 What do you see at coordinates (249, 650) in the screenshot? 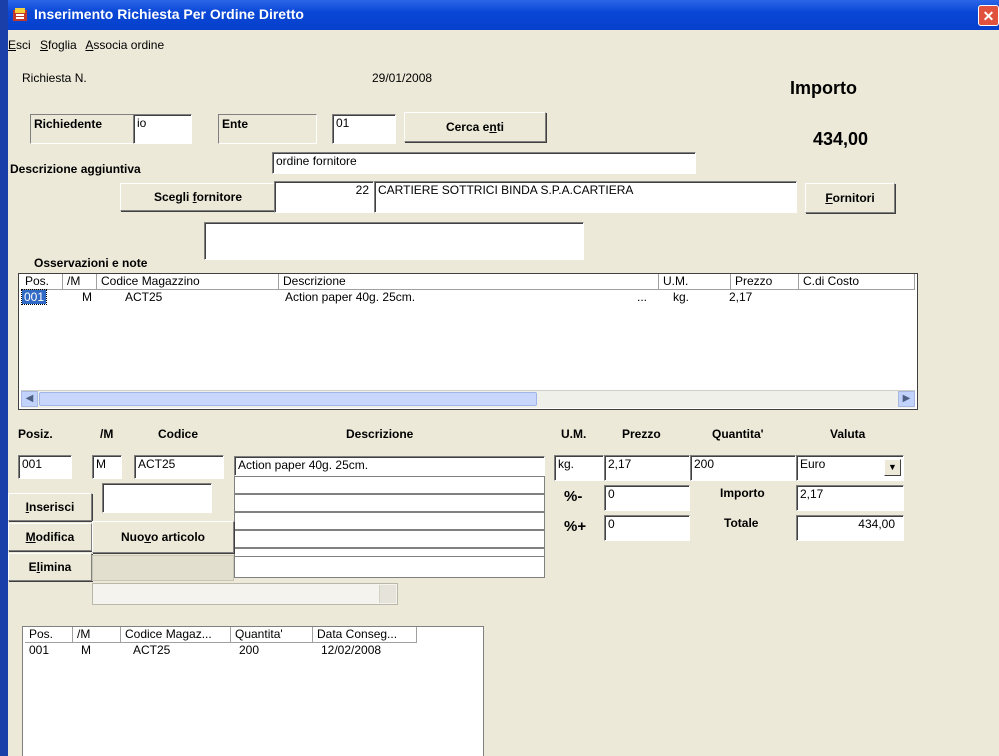
I see `cell-quantita: 200` at bounding box center [249, 650].